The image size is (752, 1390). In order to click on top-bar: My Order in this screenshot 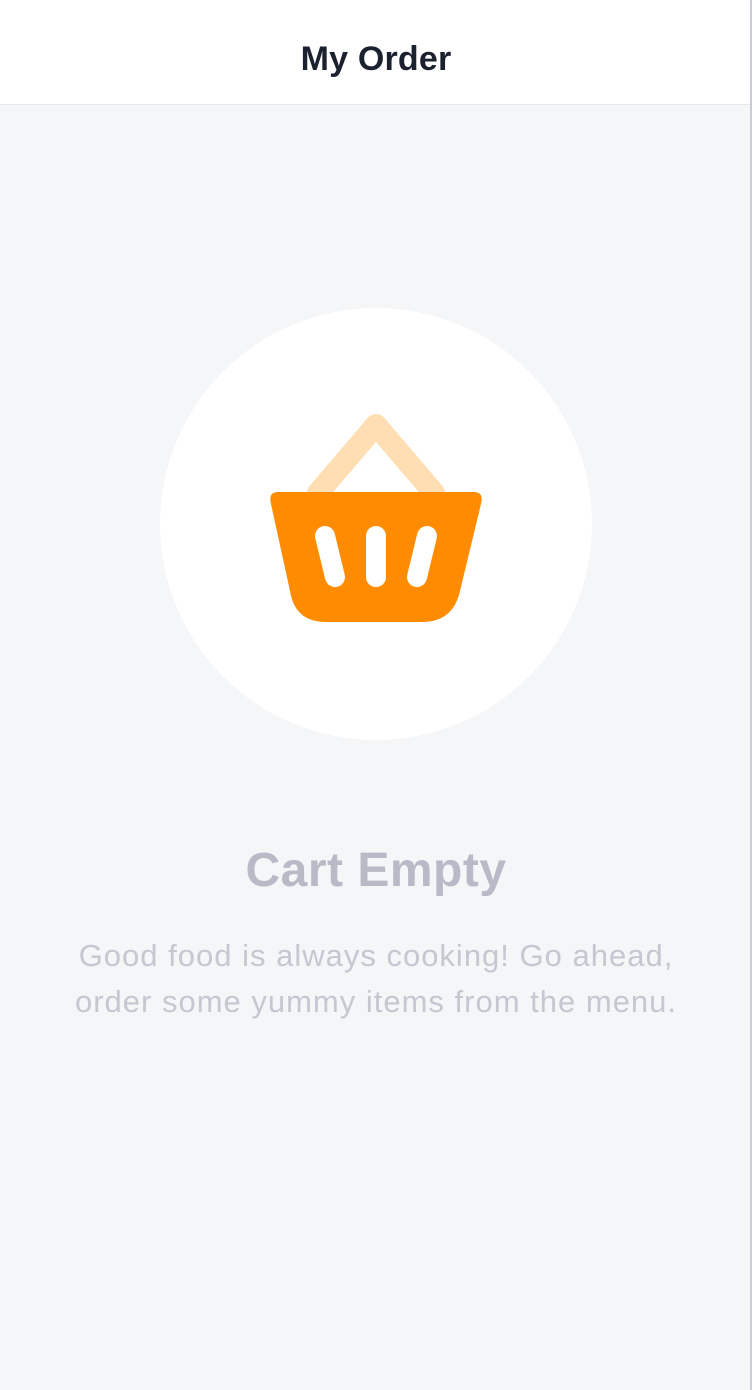, I will do `click(376, 52)`.